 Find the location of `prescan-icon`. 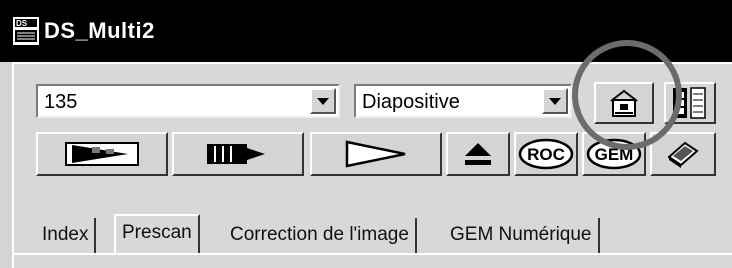

prescan-icon is located at coordinates (102, 154).